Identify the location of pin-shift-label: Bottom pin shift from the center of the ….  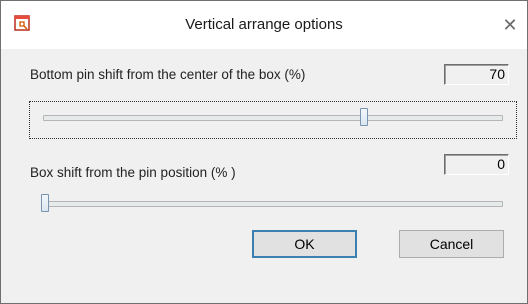
(168, 74).